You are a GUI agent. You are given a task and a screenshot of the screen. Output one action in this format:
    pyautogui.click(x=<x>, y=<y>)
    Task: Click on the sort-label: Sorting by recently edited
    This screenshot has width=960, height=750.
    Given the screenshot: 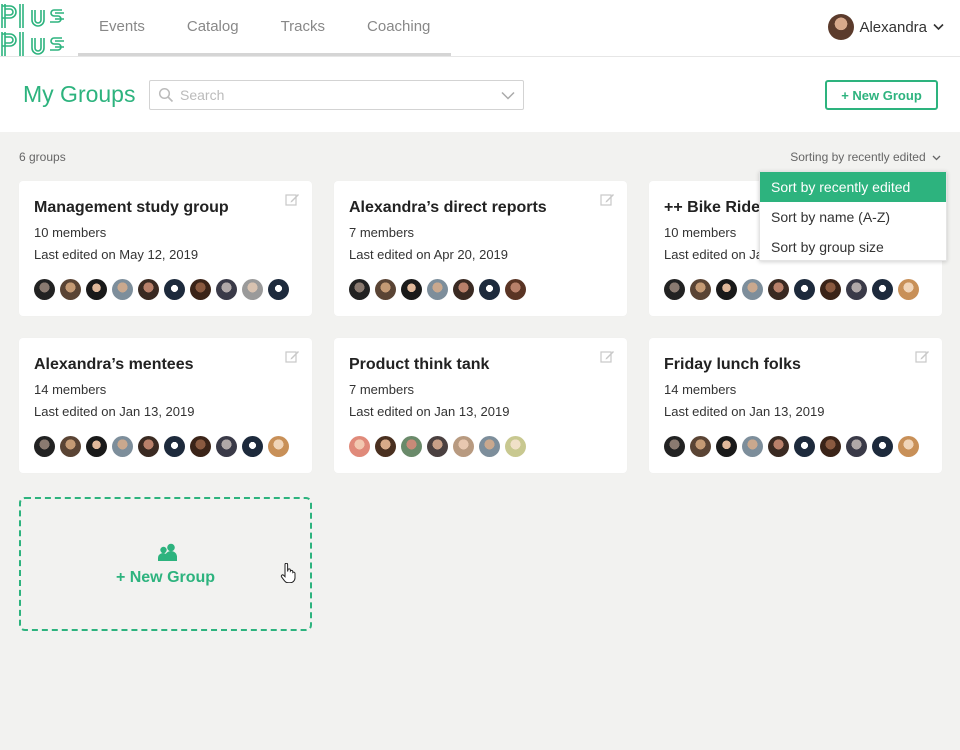 What is the action you would take?
    pyautogui.click(x=858, y=157)
    